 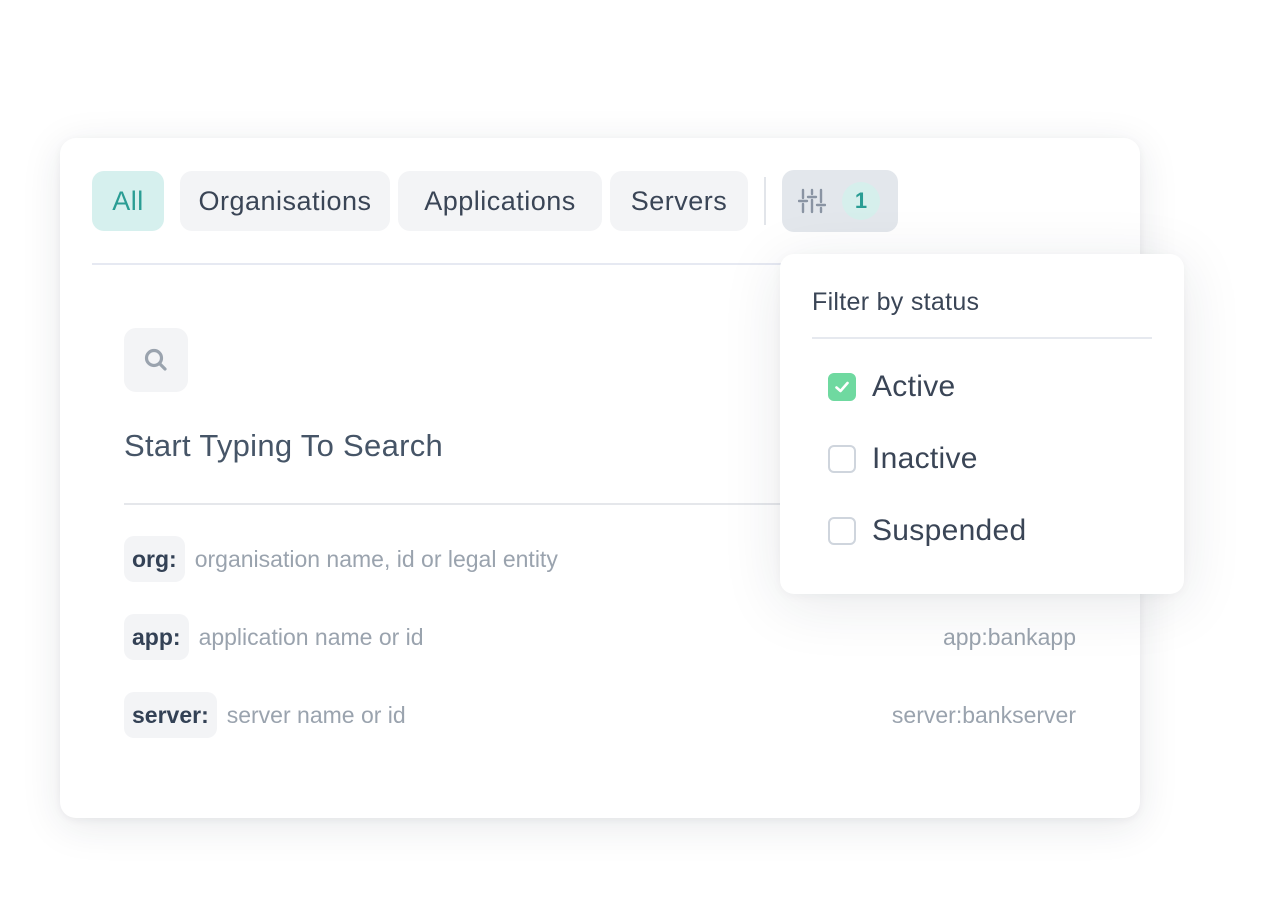 What do you see at coordinates (437, 264) in the screenshot?
I see `tabs-divider-line` at bounding box center [437, 264].